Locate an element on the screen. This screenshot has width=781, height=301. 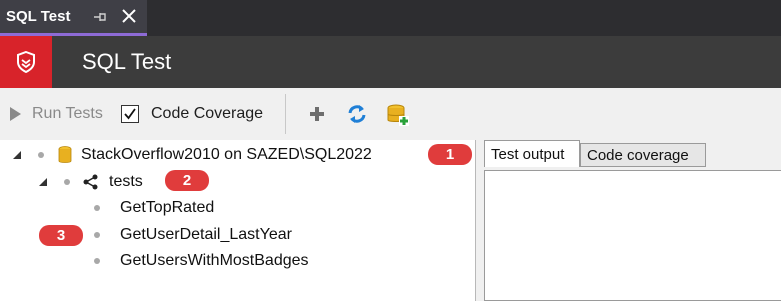
test-label: GetTopRated is located at coordinates (167, 207).